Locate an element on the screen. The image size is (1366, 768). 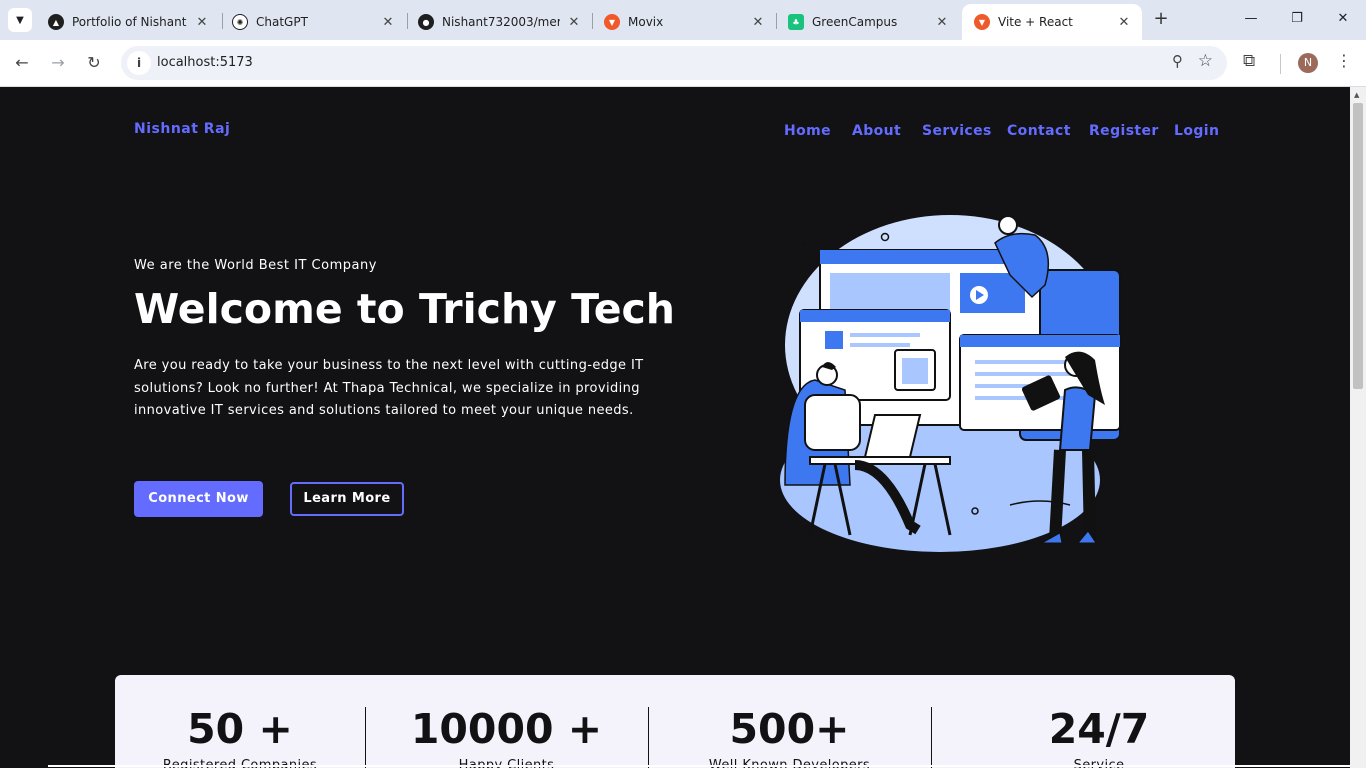
restore-icon: ❐ is located at coordinates (1297, 18).